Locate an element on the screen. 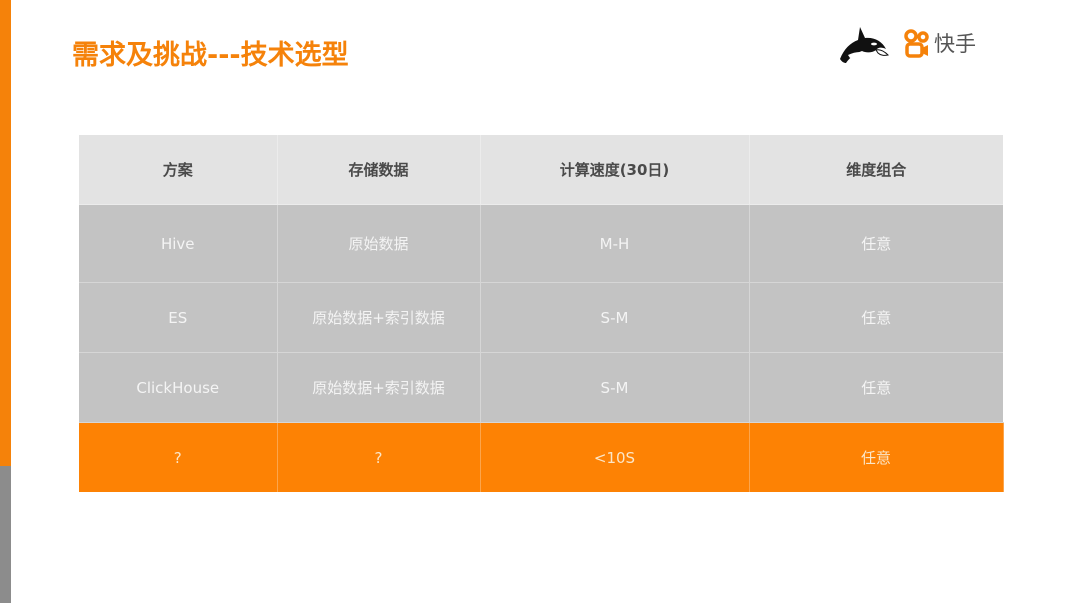 This screenshot has height=603, width=1080. side-accent-bar-orange is located at coordinates (5, 233).